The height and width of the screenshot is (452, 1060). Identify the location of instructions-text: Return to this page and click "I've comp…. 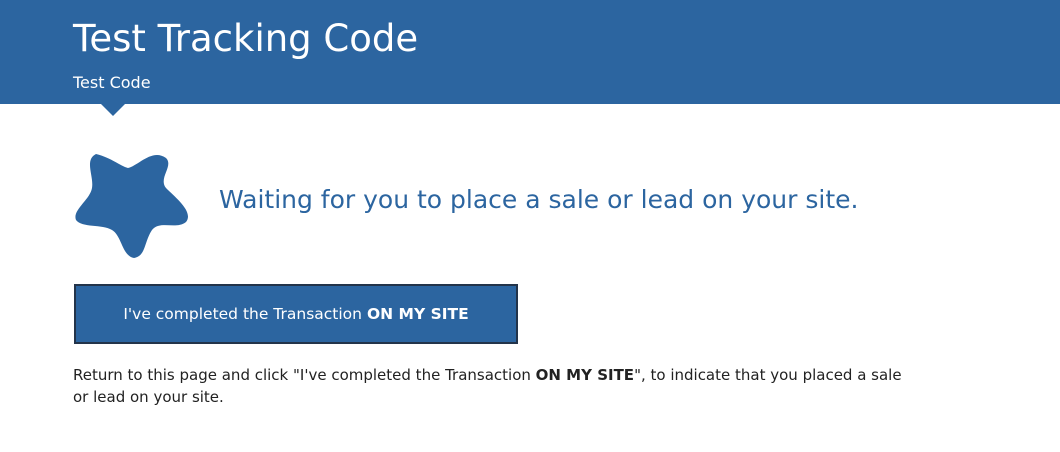
(493, 386).